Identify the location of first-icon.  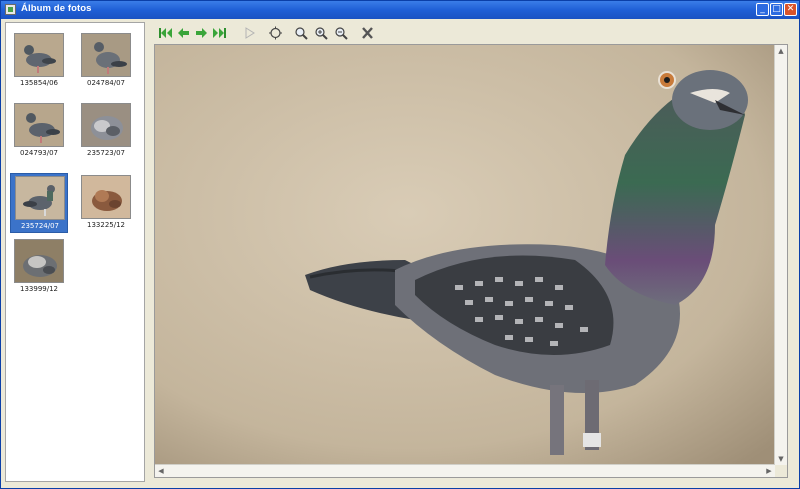
(165, 32).